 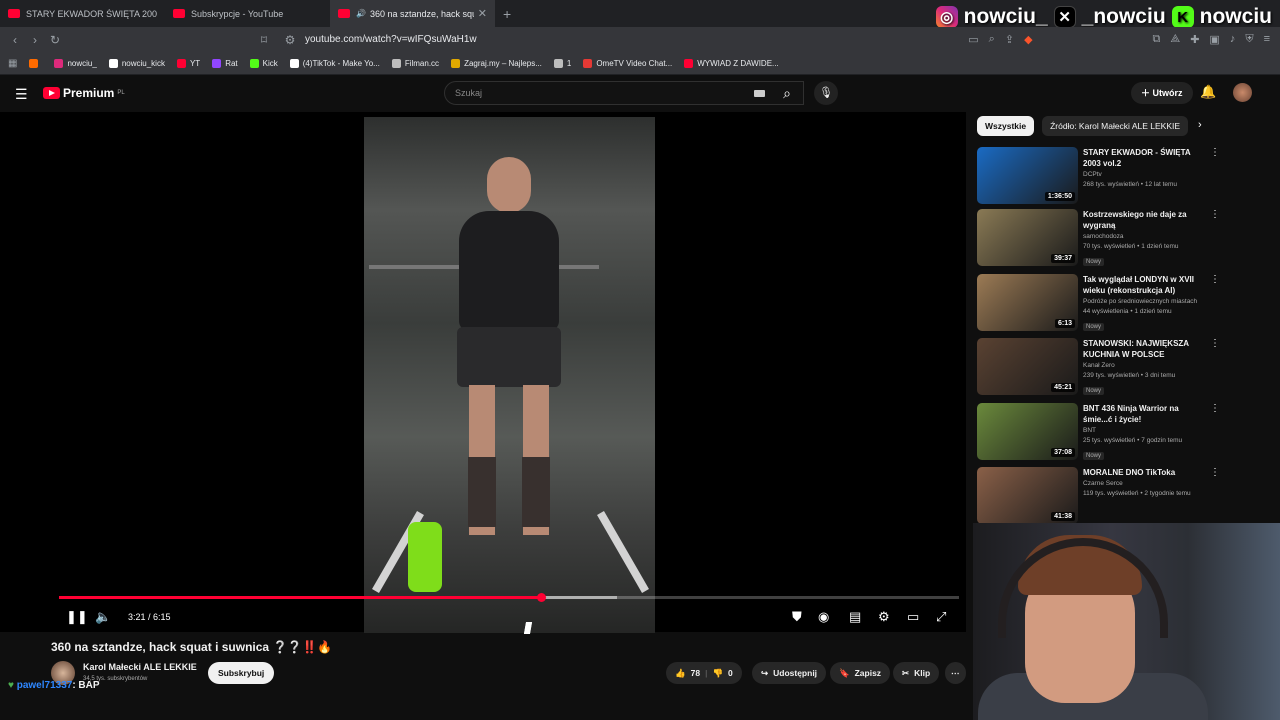 I want to click on theater-mode-icon: ▭, so click(x=913, y=617).